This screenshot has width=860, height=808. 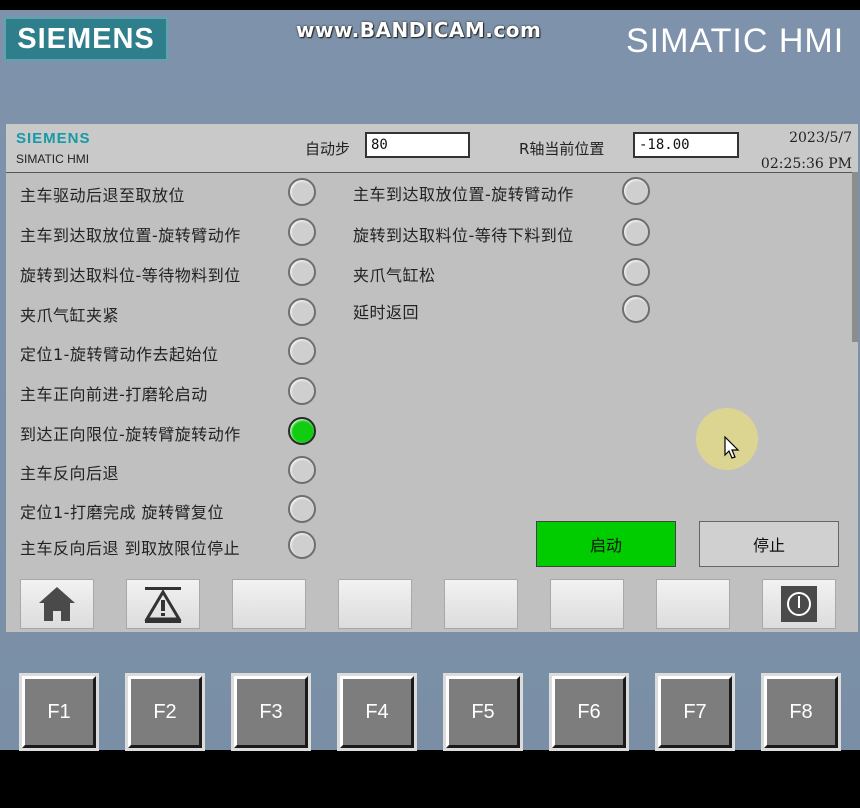 I want to click on nav-alarm-button, so click(x=163, y=604).